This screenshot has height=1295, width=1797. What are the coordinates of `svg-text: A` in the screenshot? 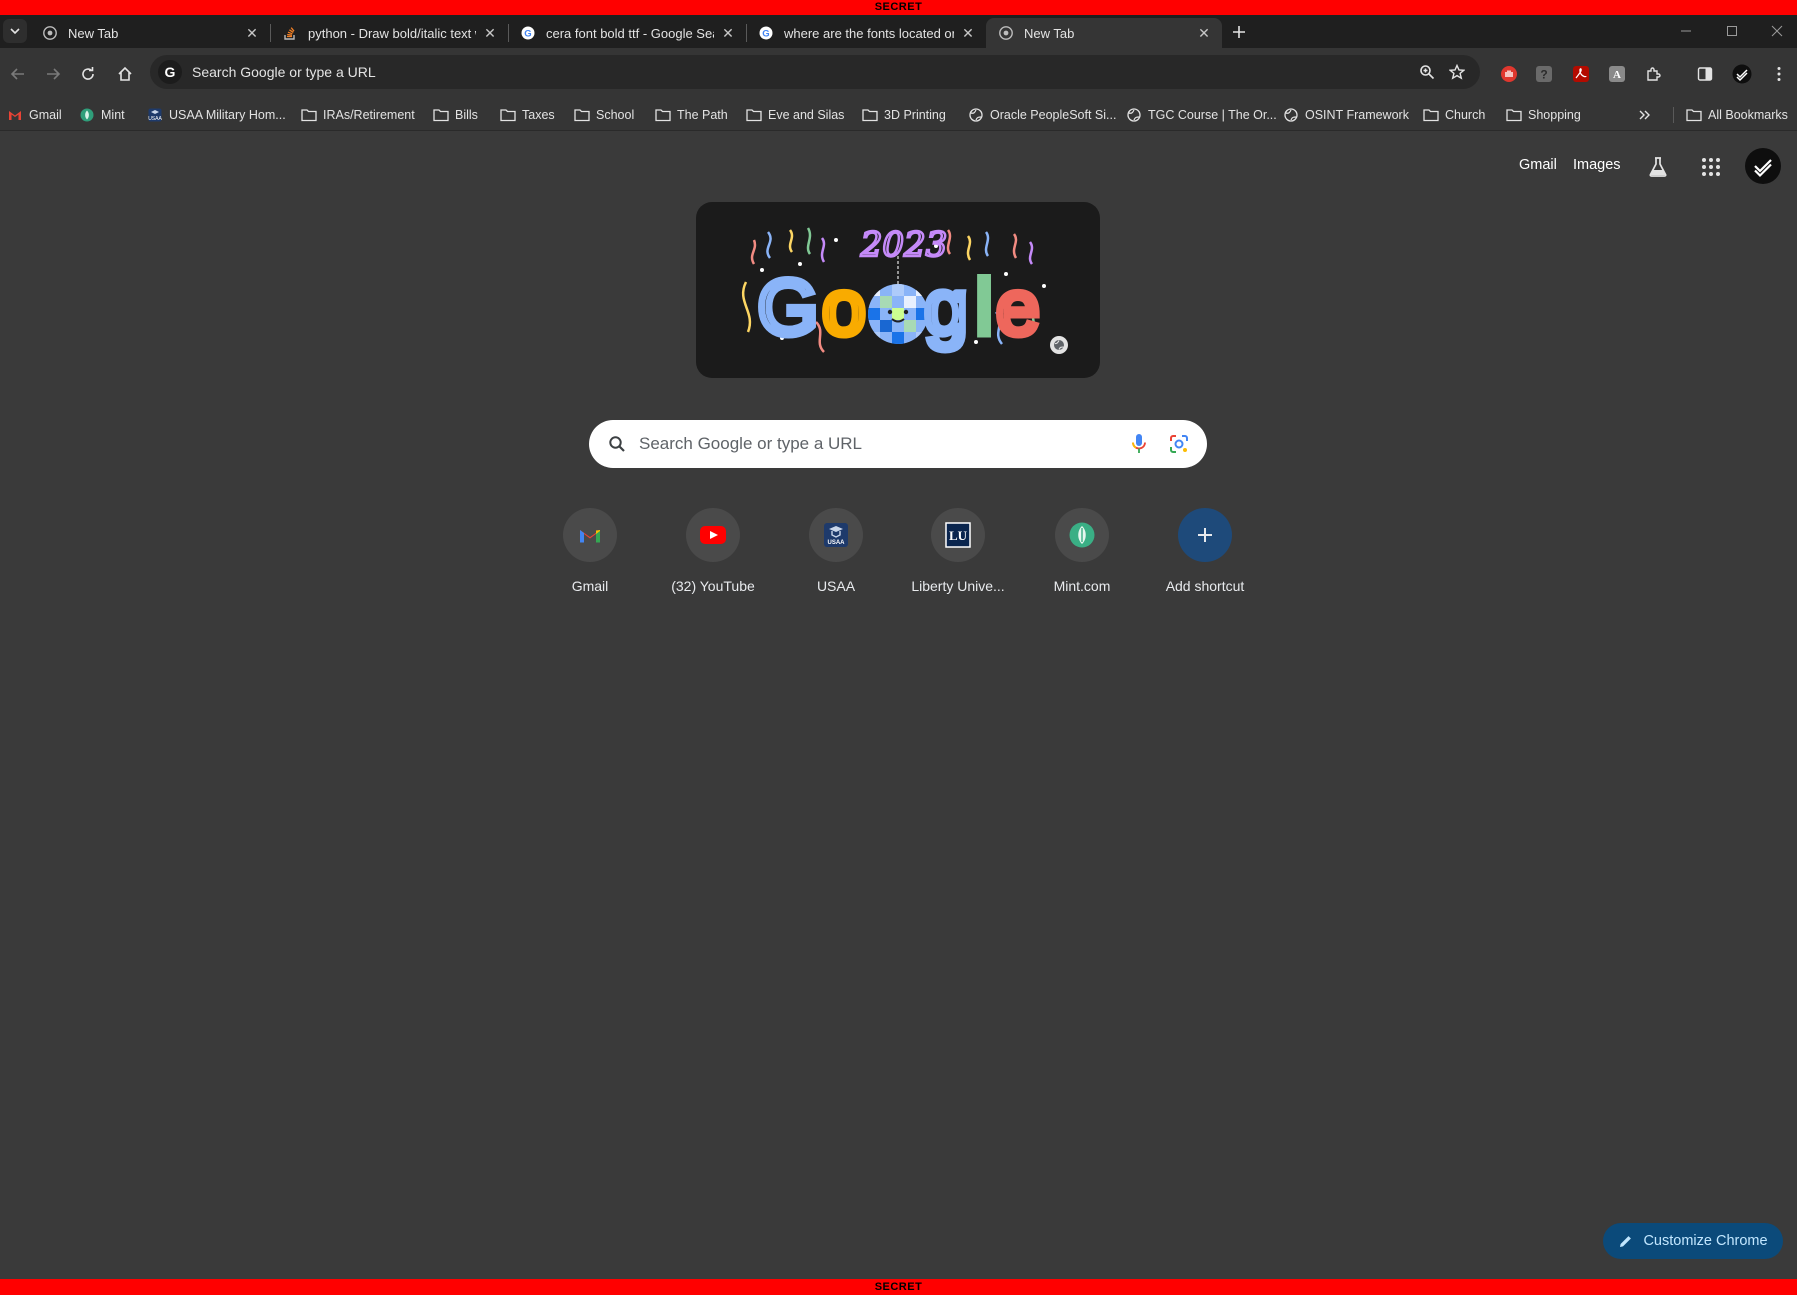 It's located at (1617, 75).